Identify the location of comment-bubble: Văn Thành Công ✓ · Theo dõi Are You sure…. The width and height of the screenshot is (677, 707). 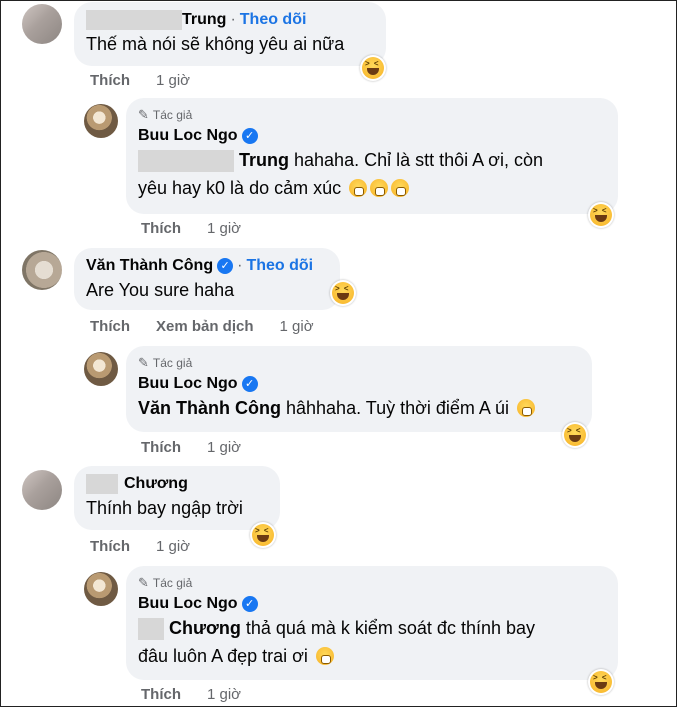
(207, 279).